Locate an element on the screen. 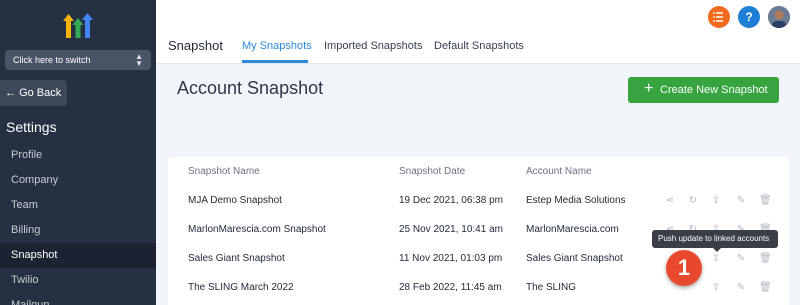 The width and height of the screenshot is (800, 305). avatar is located at coordinates (779, 17).